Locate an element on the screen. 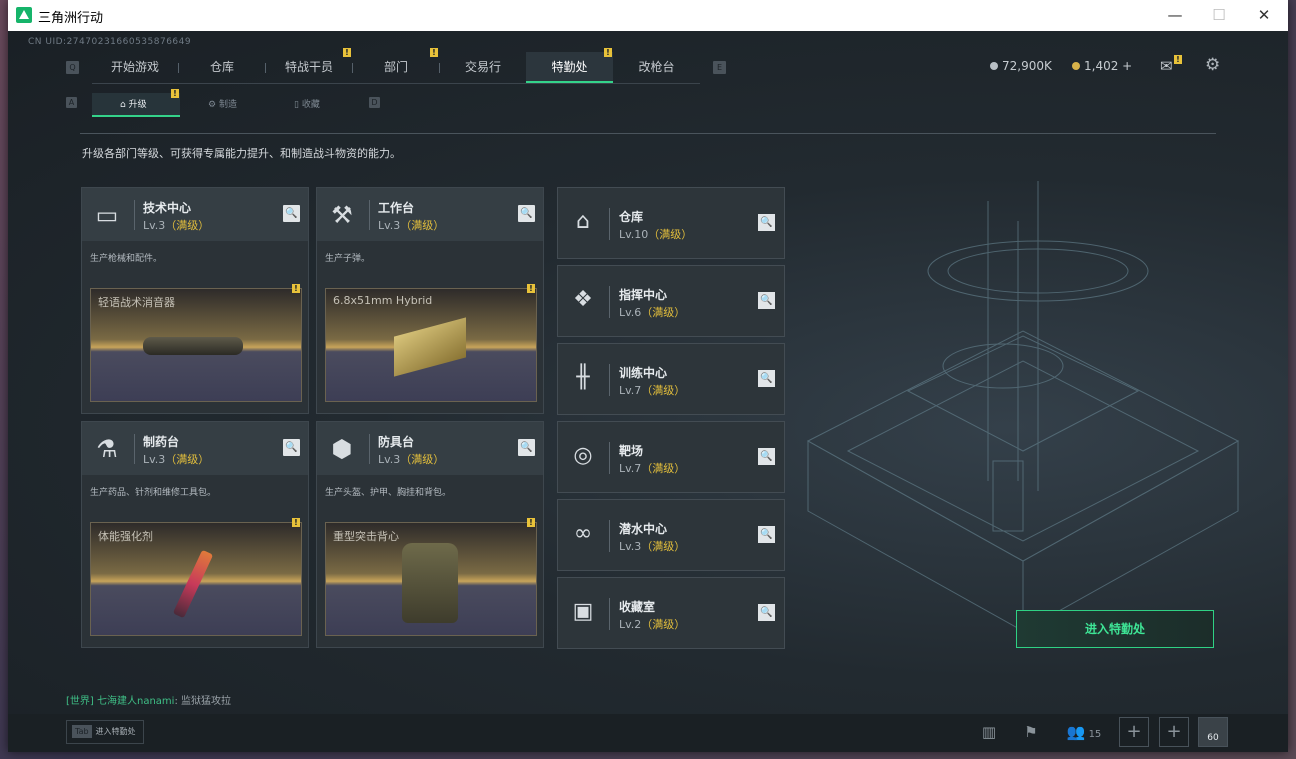  flag-icon: ⚑ is located at coordinates (1031, 732).